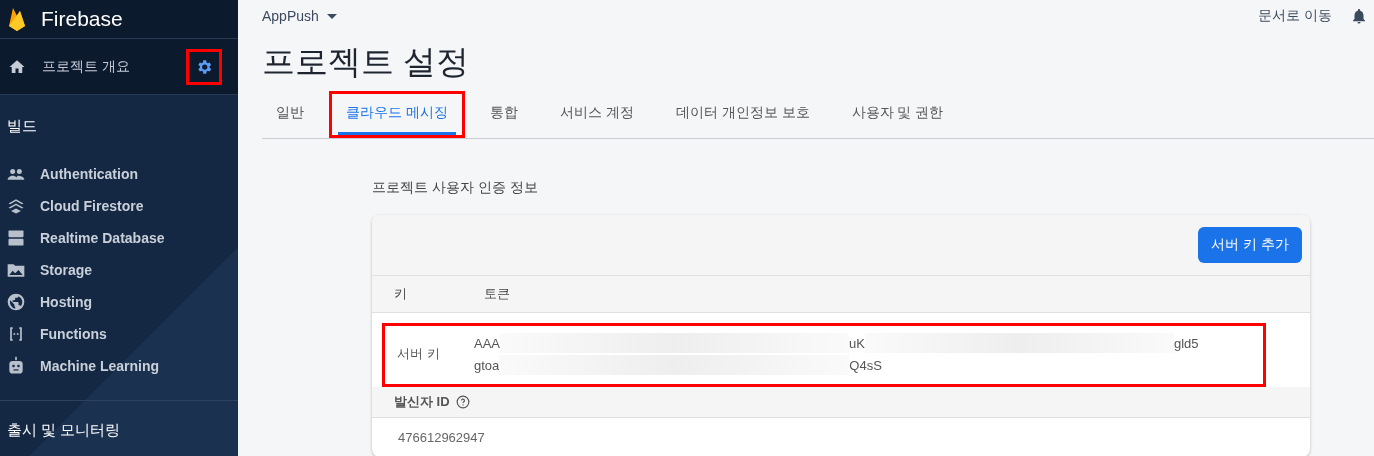 The image size is (1374, 456). I want to click on nav-item: Functions, so click(73, 334).